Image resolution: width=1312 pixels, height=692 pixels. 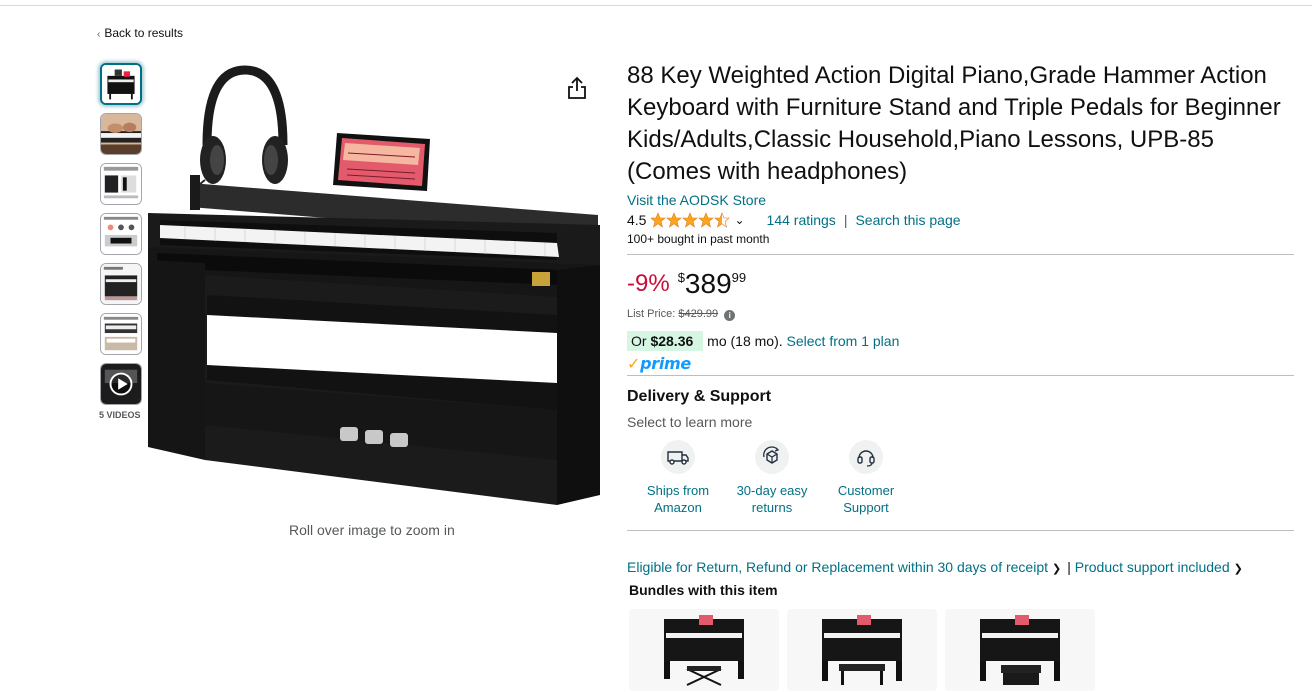 What do you see at coordinates (960, 363) in the screenshot?
I see `prime-badge: ✓prime` at bounding box center [960, 363].